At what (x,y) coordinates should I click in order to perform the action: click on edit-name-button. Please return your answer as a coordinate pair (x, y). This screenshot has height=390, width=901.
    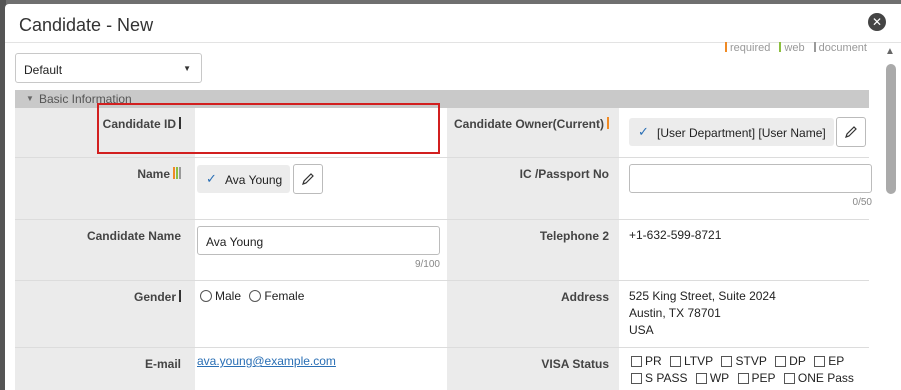
    Looking at the image, I should click on (308, 179).